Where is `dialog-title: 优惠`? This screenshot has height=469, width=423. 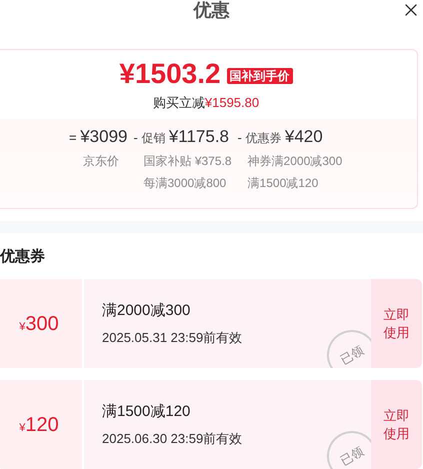
dialog-title: 优惠 is located at coordinates (212, 11).